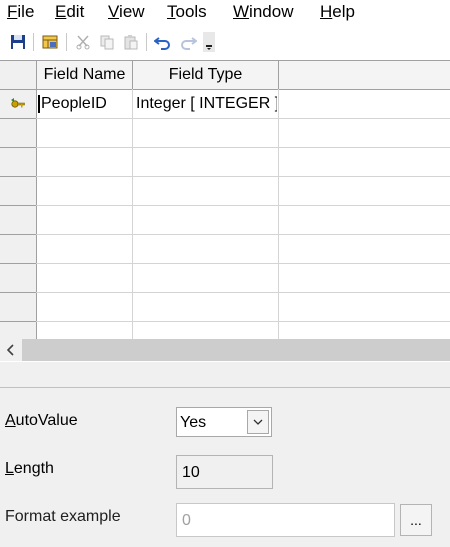 Image resolution: width=450 pixels, height=547 pixels. Describe the element at coordinates (163, 42) in the screenshot. I see `undo-icon` at that location.